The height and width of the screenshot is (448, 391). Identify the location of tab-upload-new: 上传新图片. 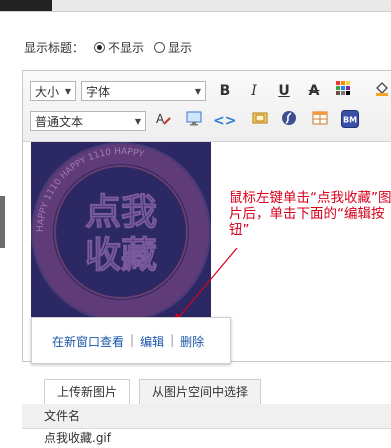
(87, 392).